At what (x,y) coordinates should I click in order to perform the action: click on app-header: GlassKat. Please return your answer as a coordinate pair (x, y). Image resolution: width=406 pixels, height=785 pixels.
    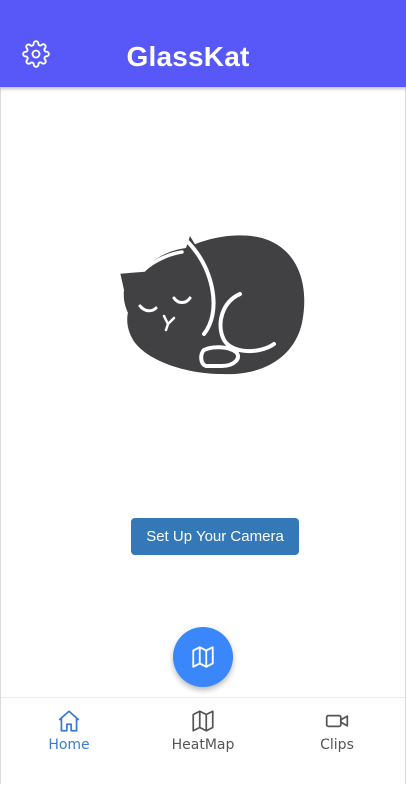
    Looking at the image, I should click on (203, 43).